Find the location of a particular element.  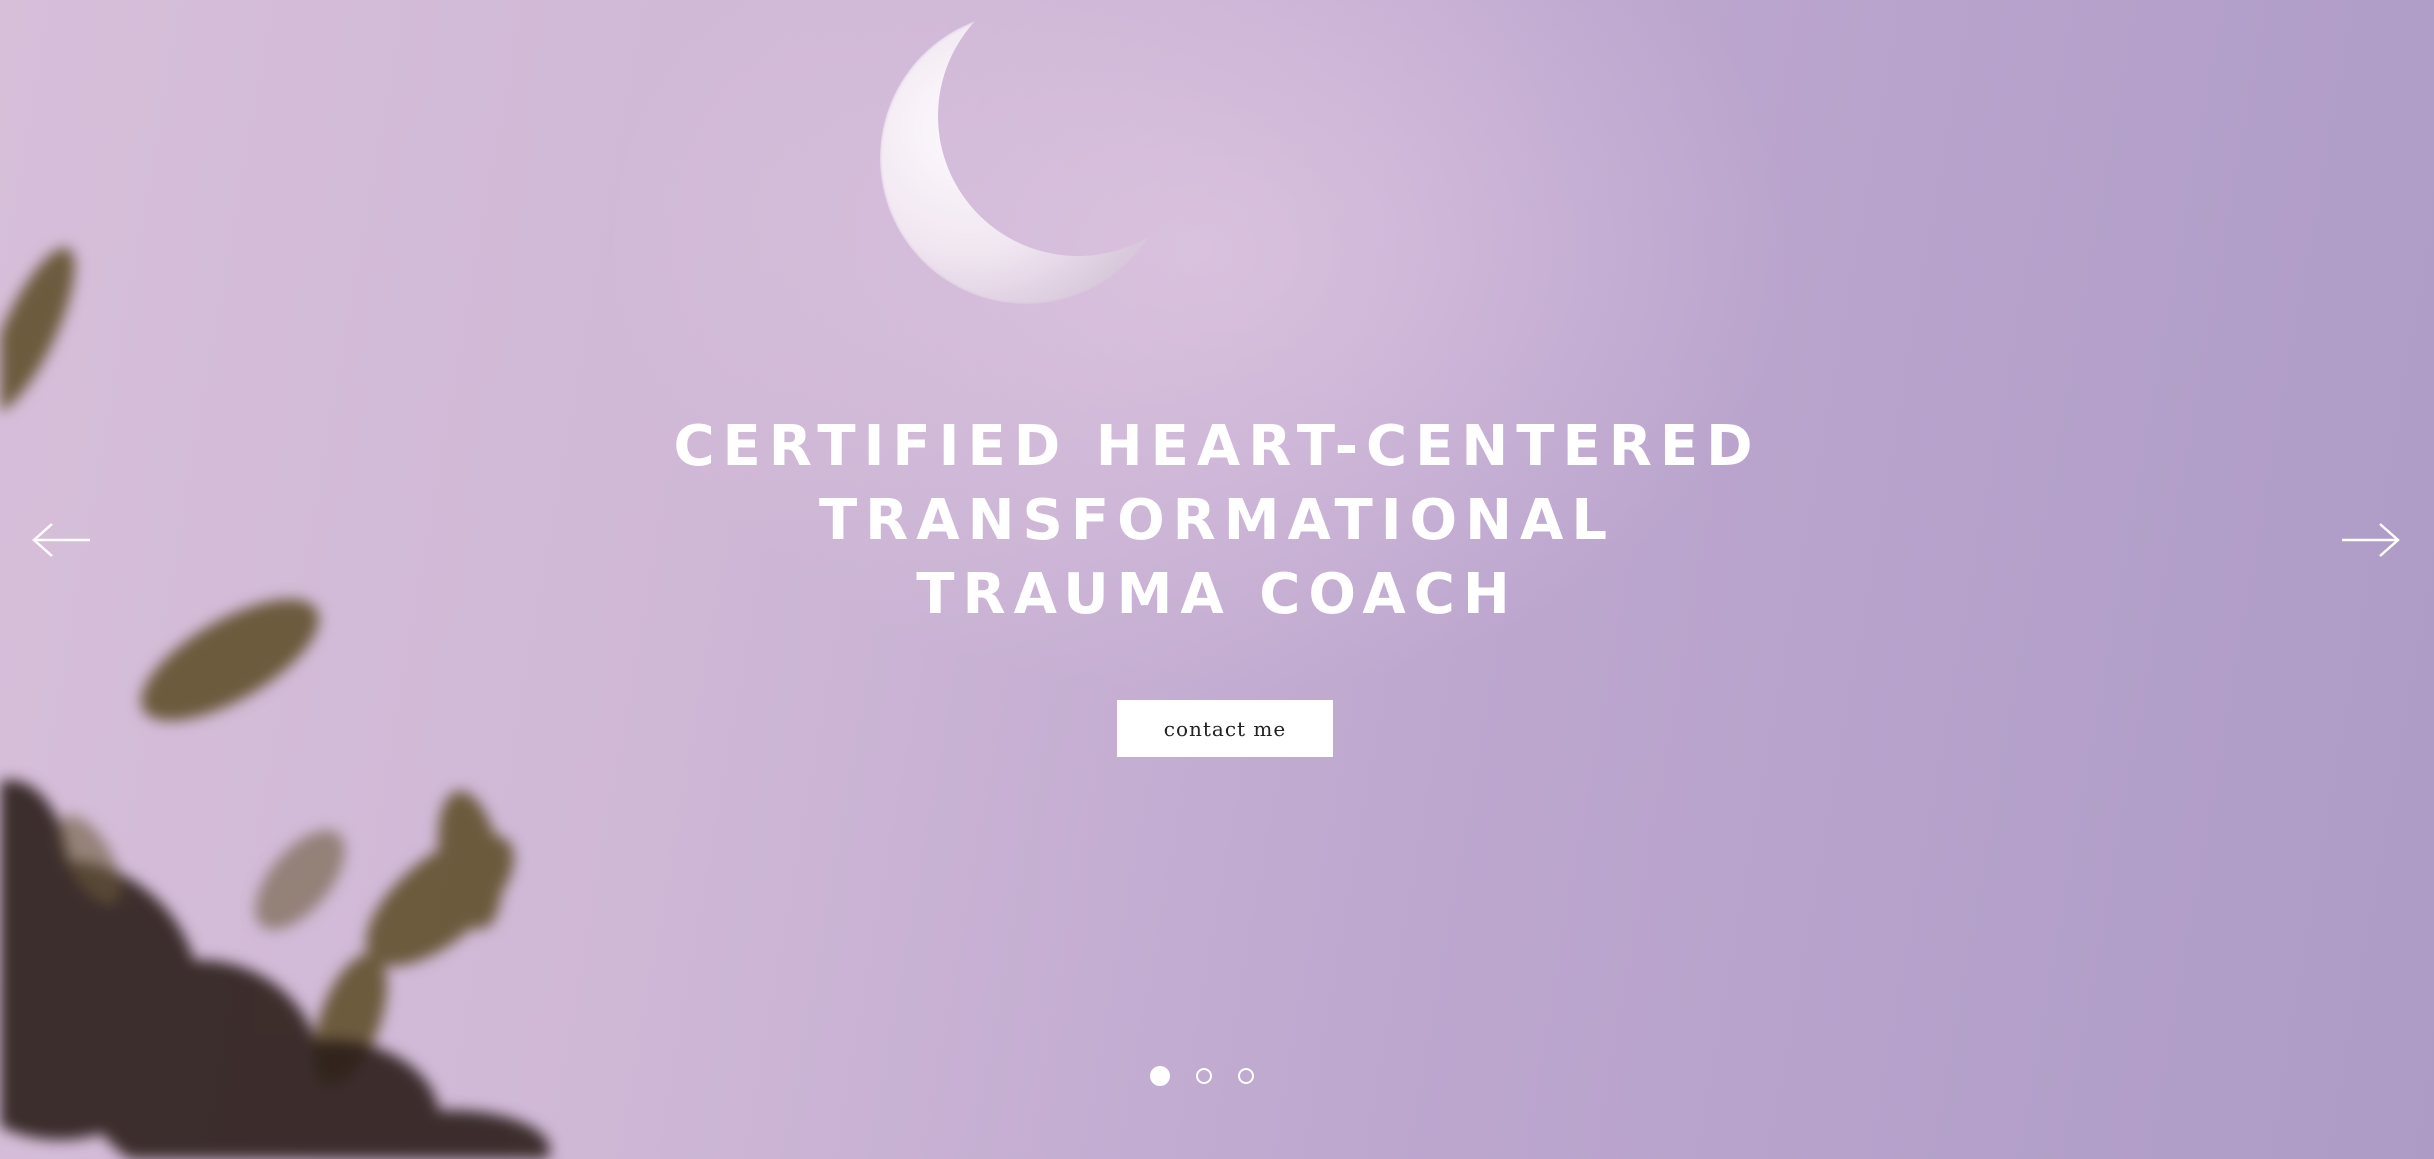

headline-line-3: TRAUMA COACH is located at coordinates (1217, 594).